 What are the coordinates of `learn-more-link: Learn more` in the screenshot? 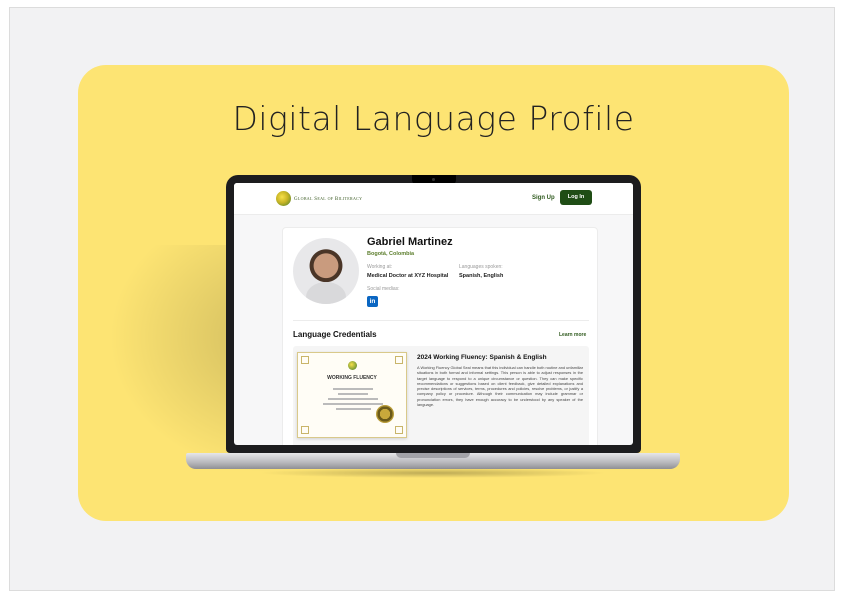 It's located at (572, 335).